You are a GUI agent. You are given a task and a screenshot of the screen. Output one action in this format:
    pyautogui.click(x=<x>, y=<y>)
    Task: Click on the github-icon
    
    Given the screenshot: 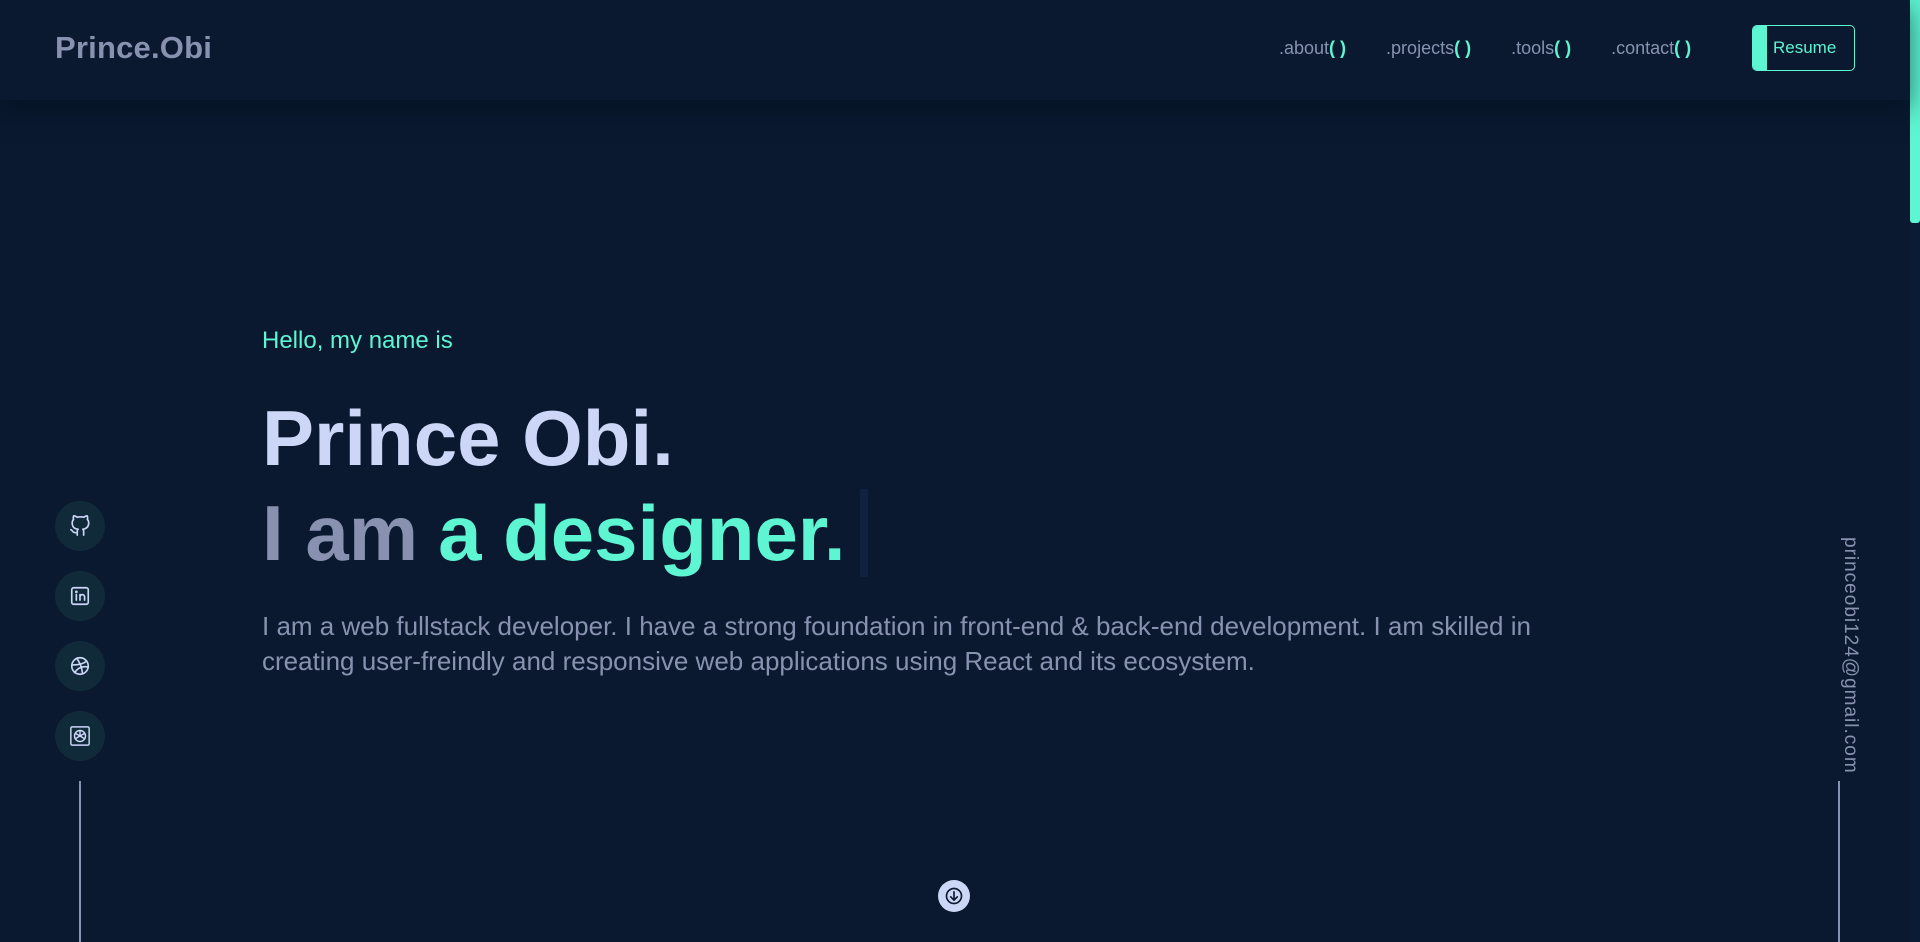 What is the action you would take?
    pyautogui.click(x=80, y=525)
    